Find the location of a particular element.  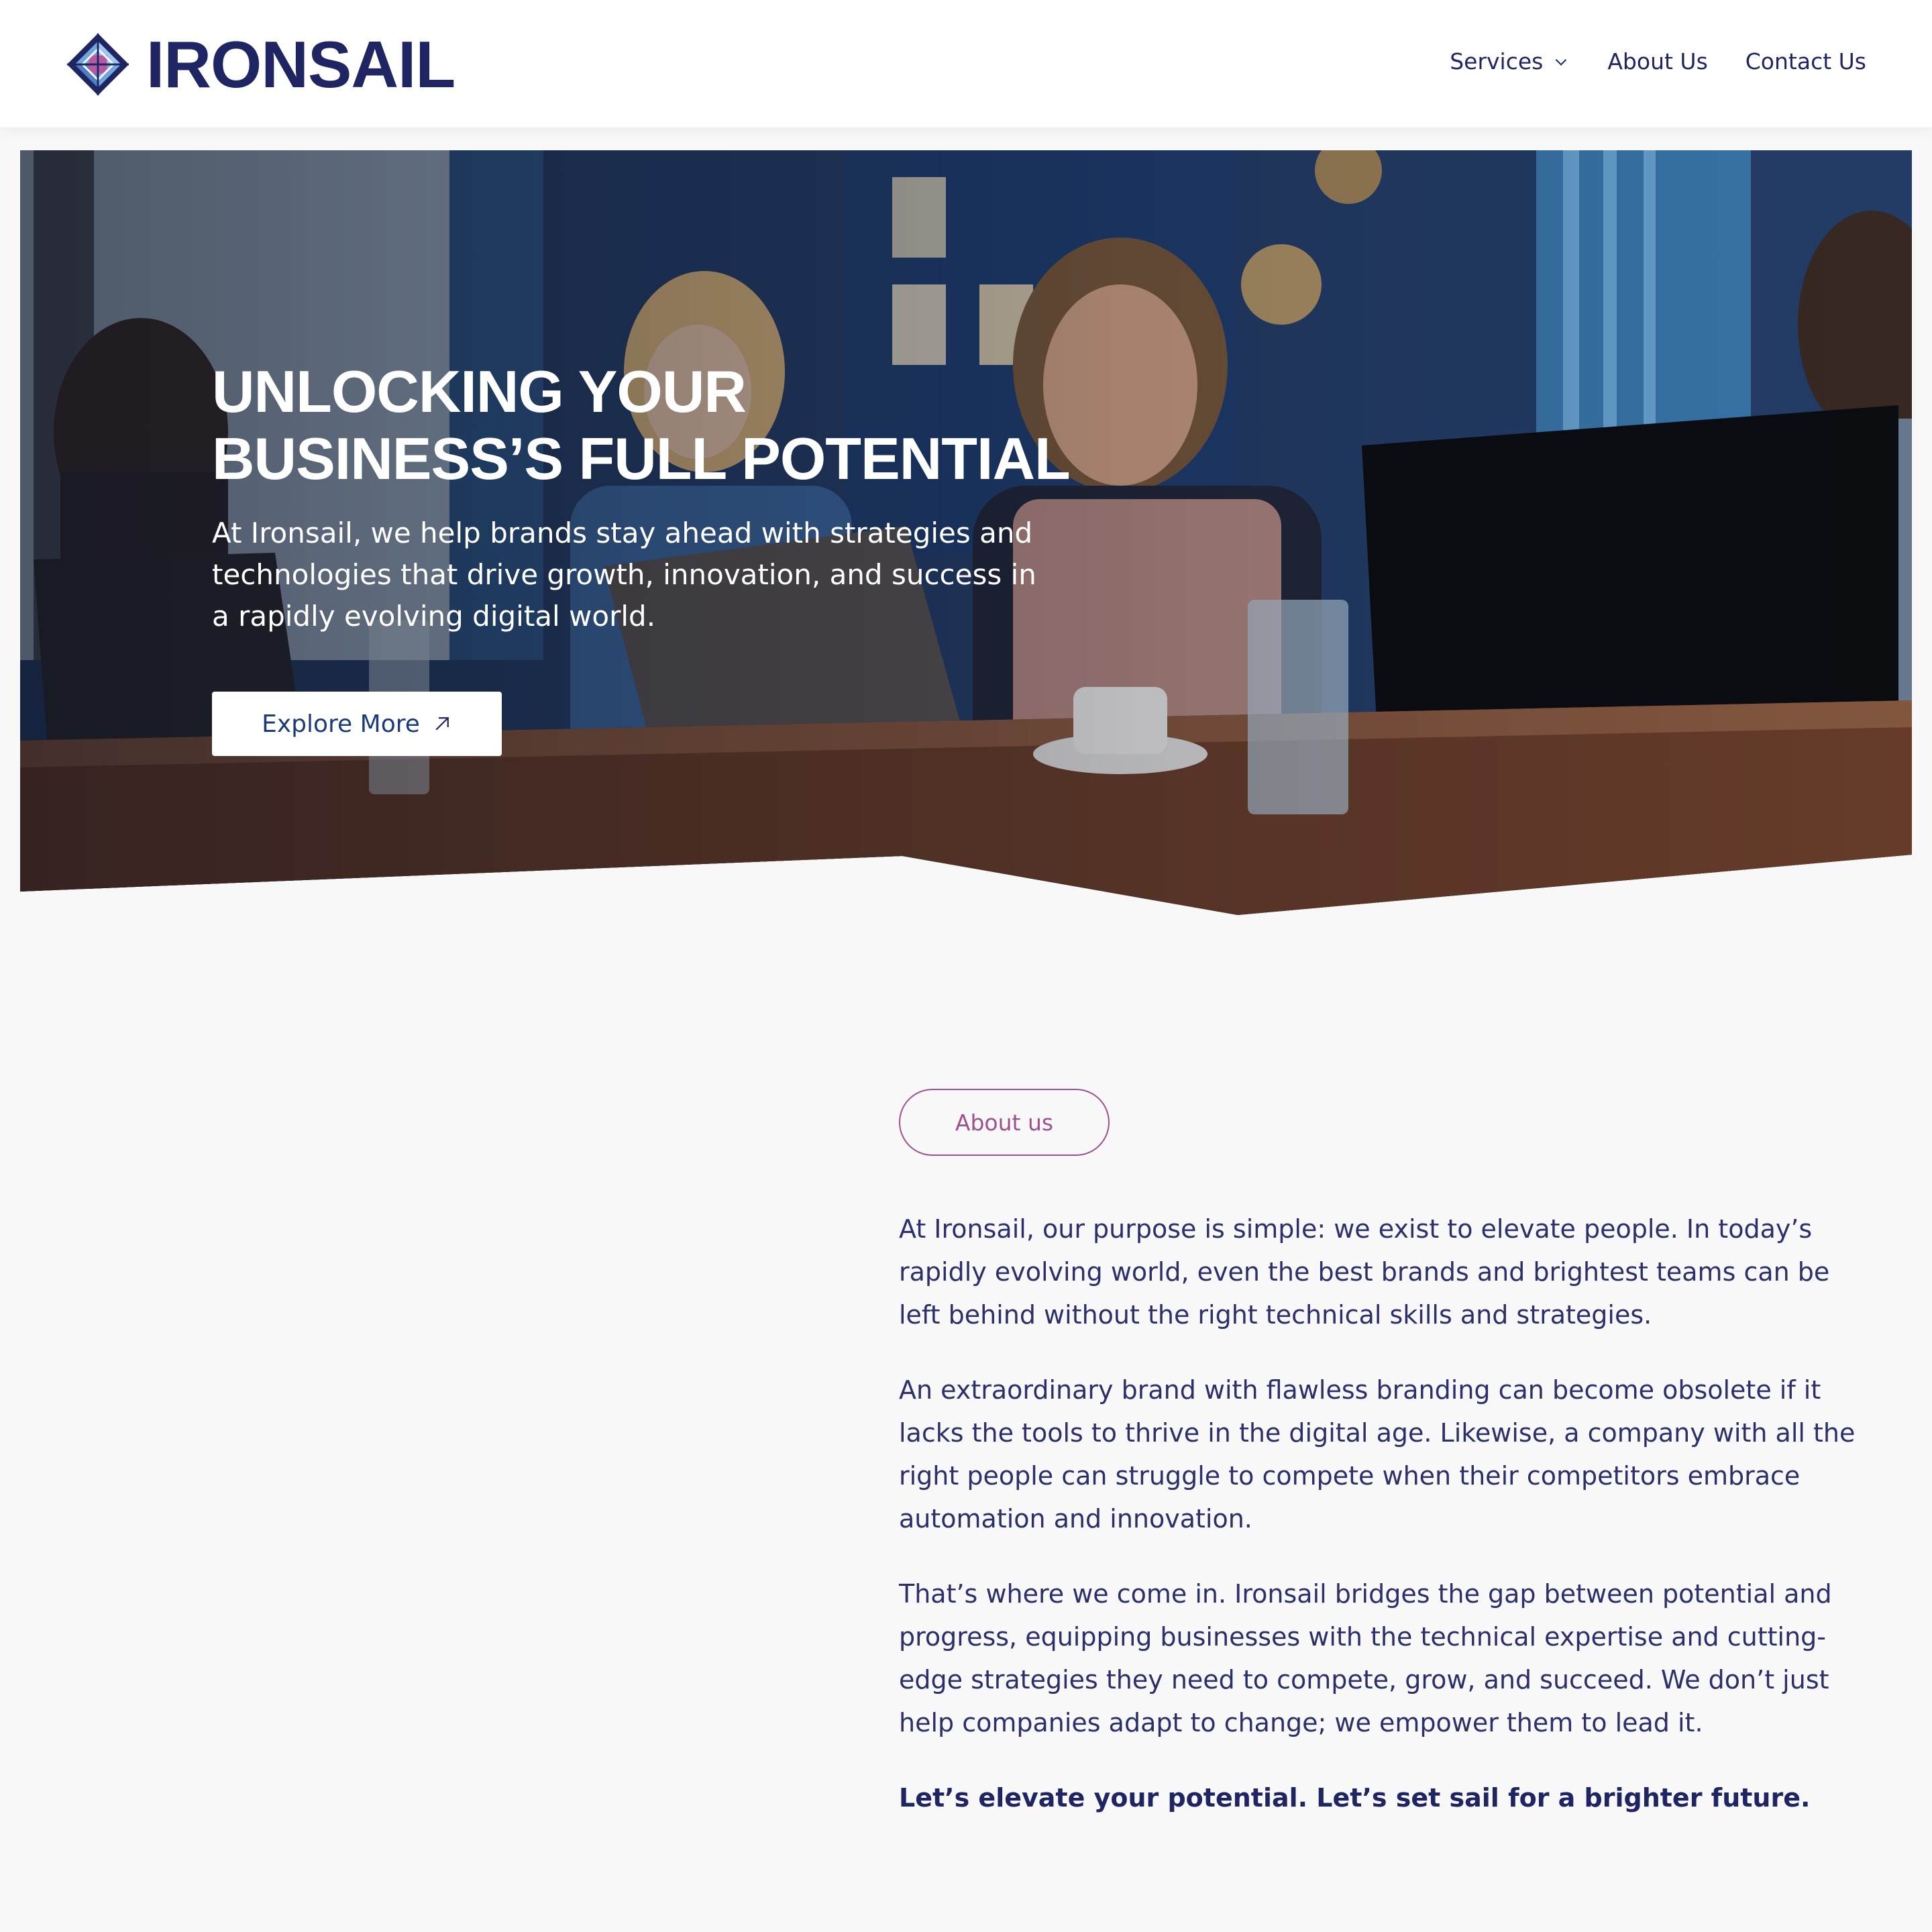

nav-item-contact-us: Contact Us is located at coordinates (1806, 61).